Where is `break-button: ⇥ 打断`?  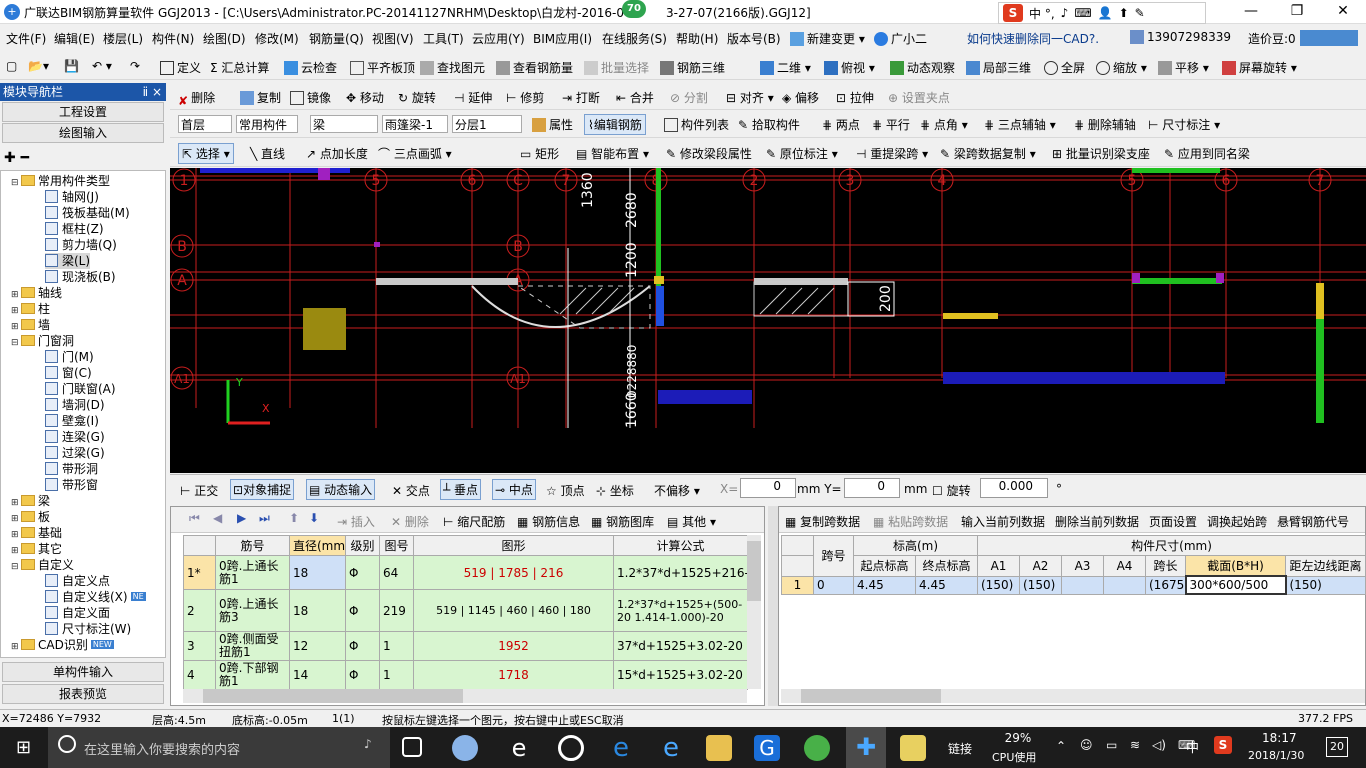 break-button: ⇥ 打断 is located at coordinates (581, 97).